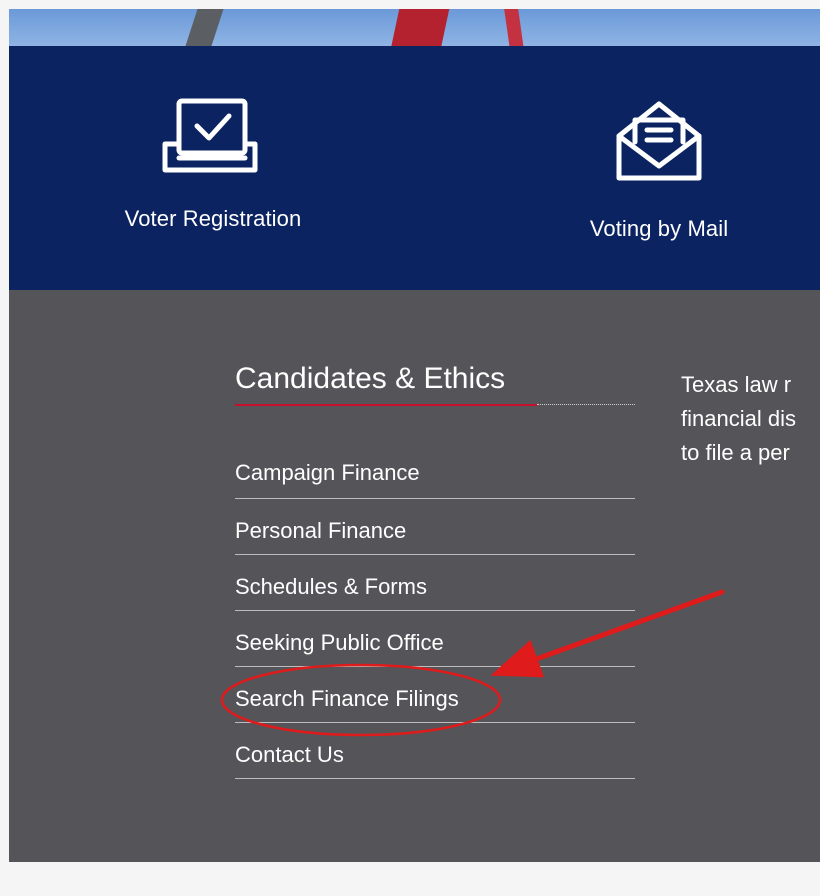 This screenshot has width=820, height=896. I want to click on list-item: Campaign Finance, so click(435, 473).